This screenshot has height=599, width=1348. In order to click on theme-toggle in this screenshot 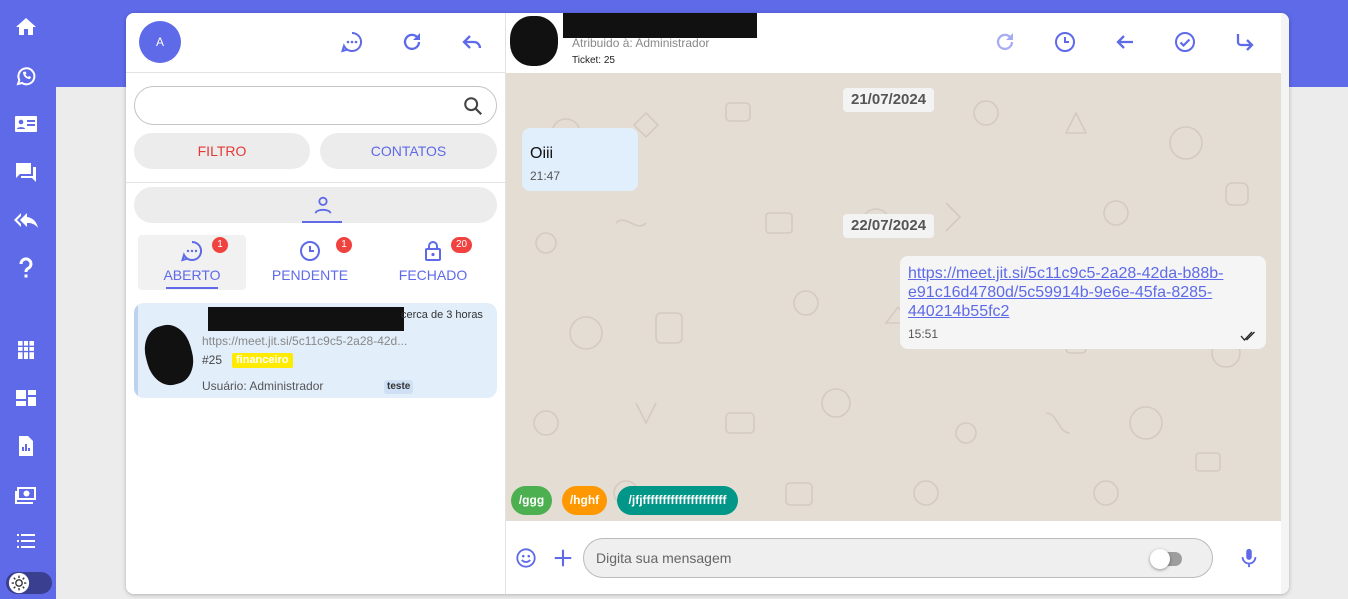, I will do `click(29, 583)`.